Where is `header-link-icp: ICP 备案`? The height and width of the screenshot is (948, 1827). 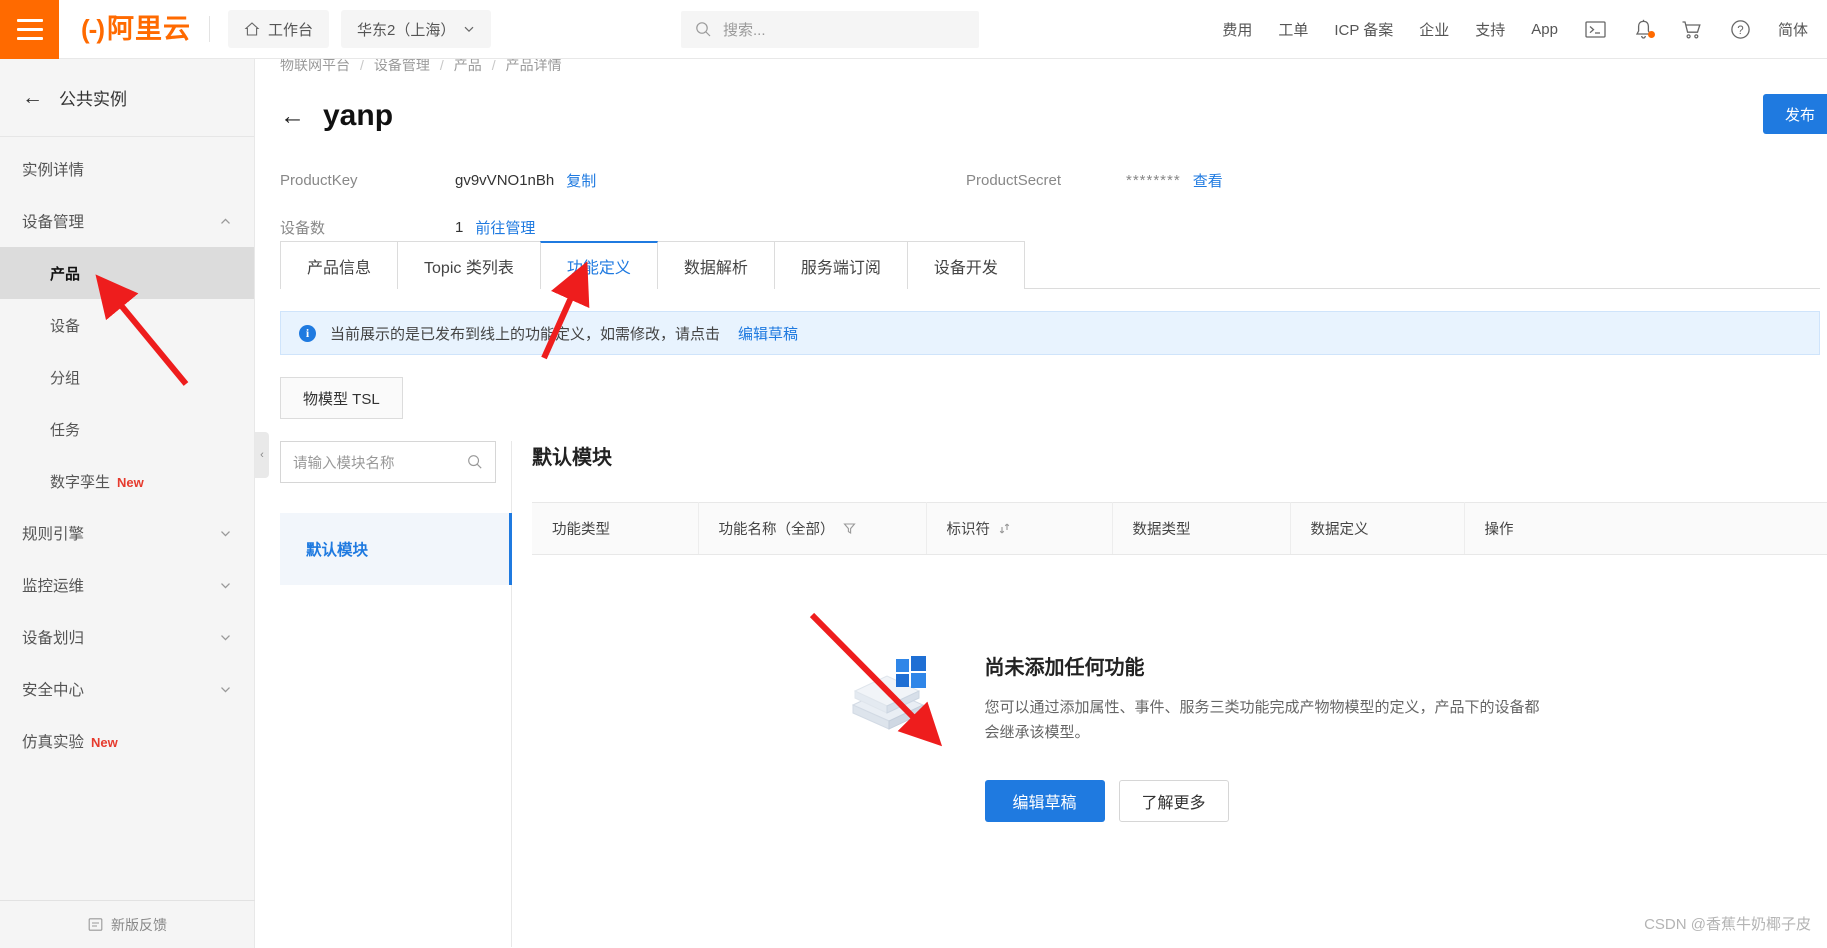 header-link-icp: ICP 备案 is located at coordinates (1363, 29).